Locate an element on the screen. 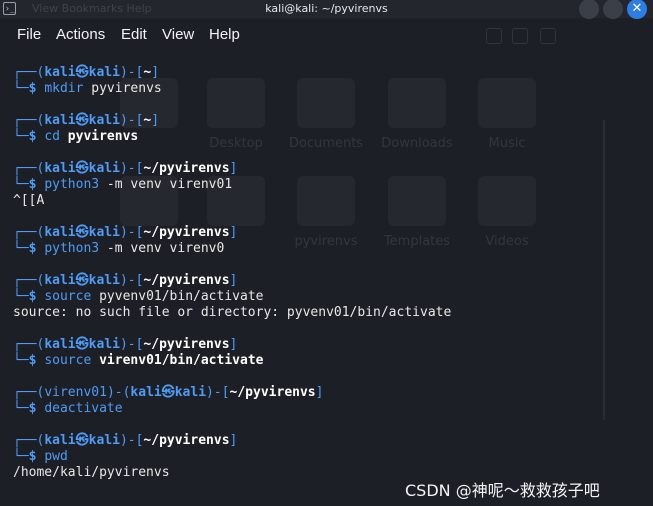 The image size is (653, 506). window-icon is located at coordinates (520, 36).